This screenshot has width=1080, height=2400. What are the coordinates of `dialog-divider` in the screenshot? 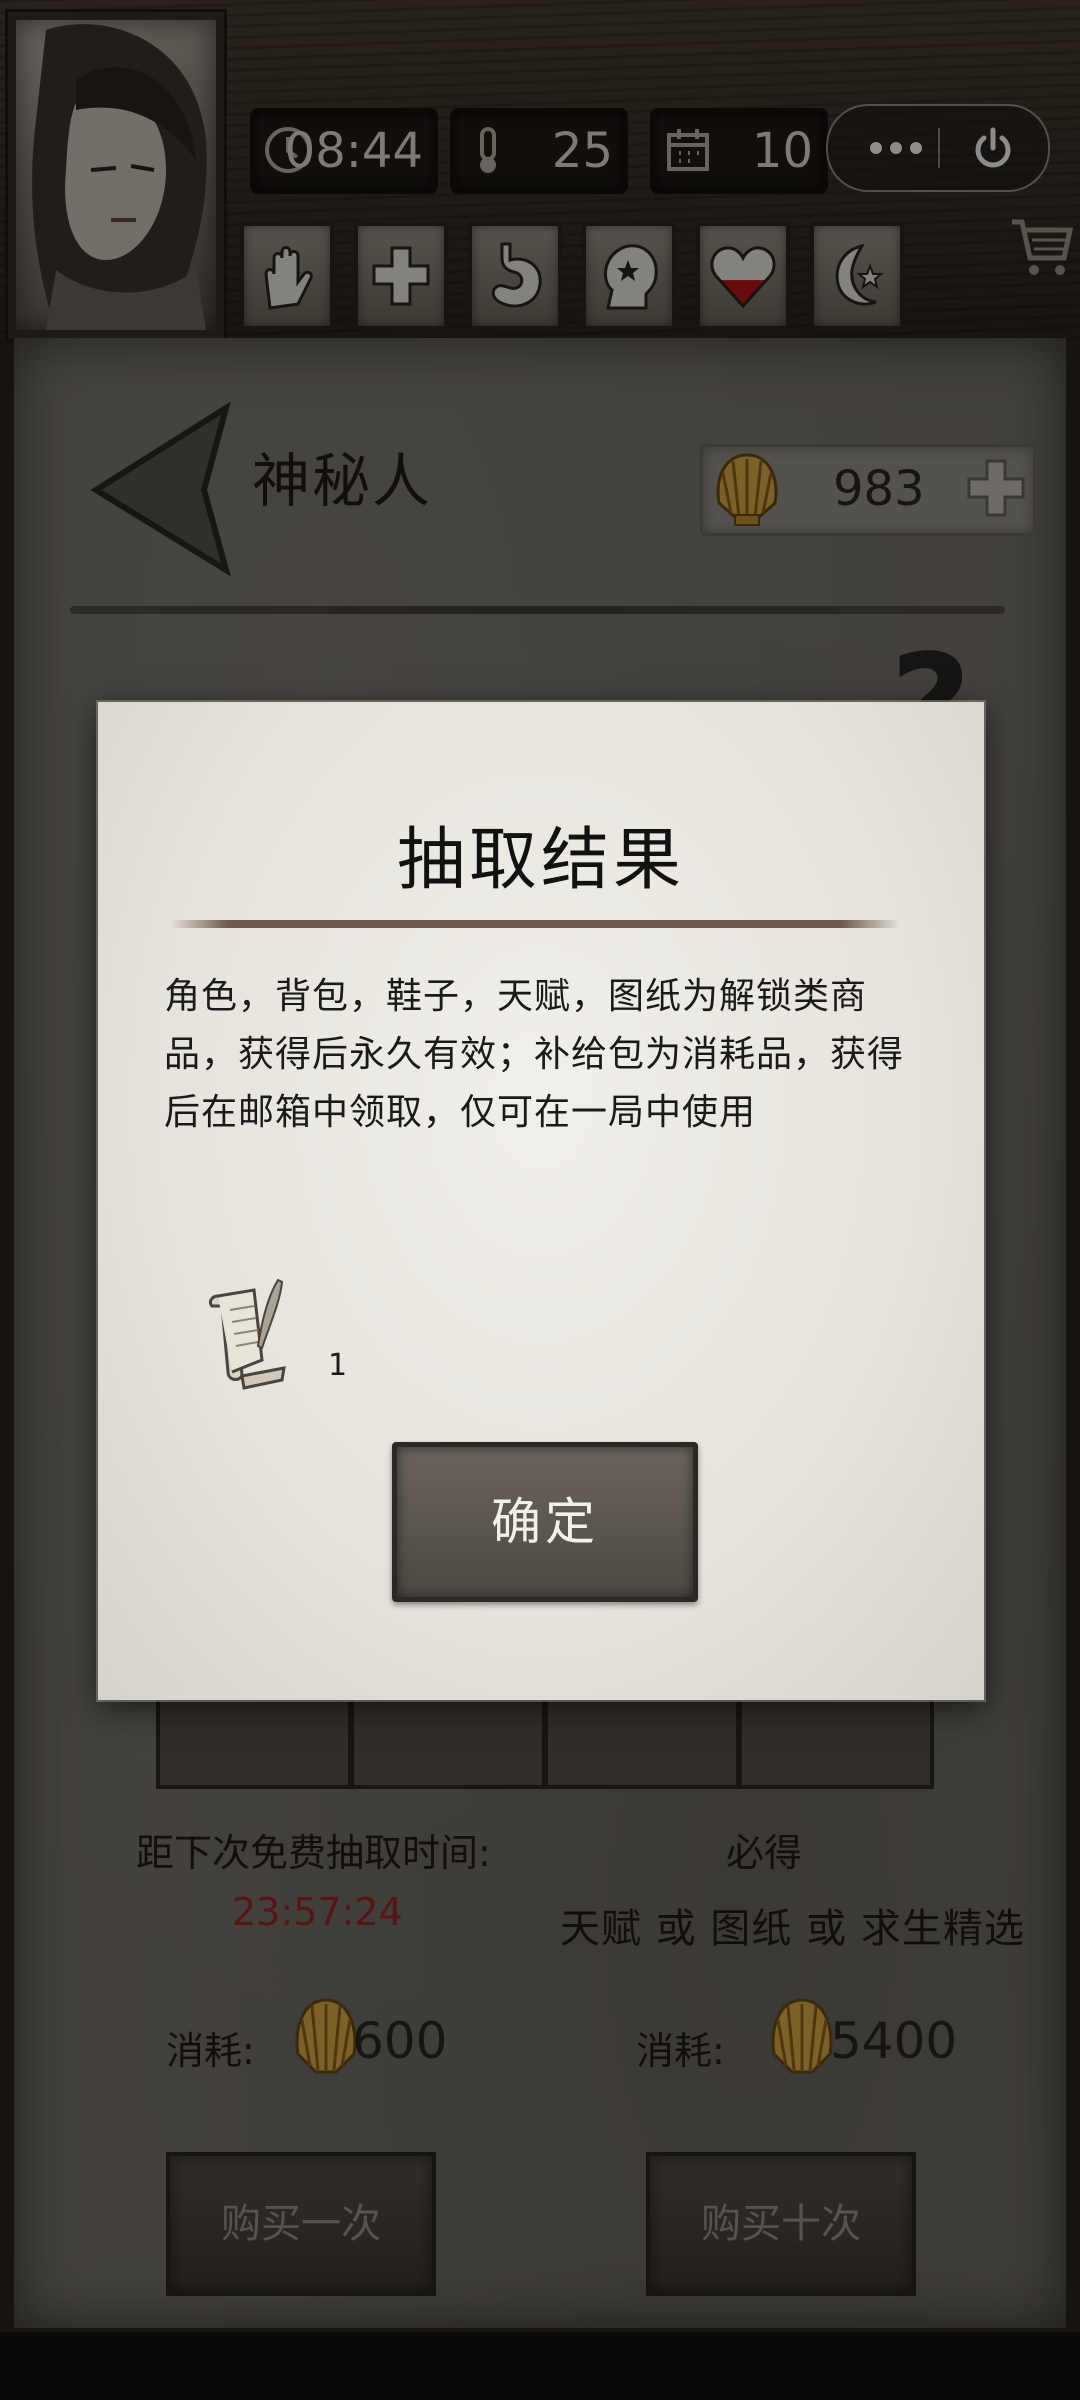 It's located at (535, 924).